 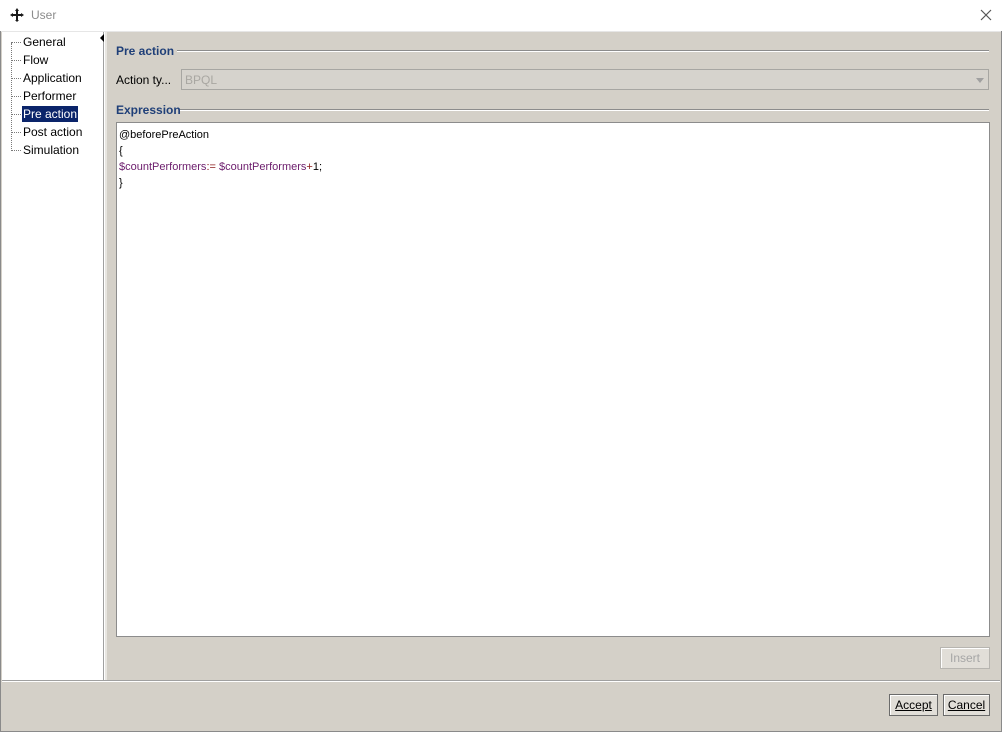 I want to click on tree-item-flow: Flow, so click(x=57, y=60).